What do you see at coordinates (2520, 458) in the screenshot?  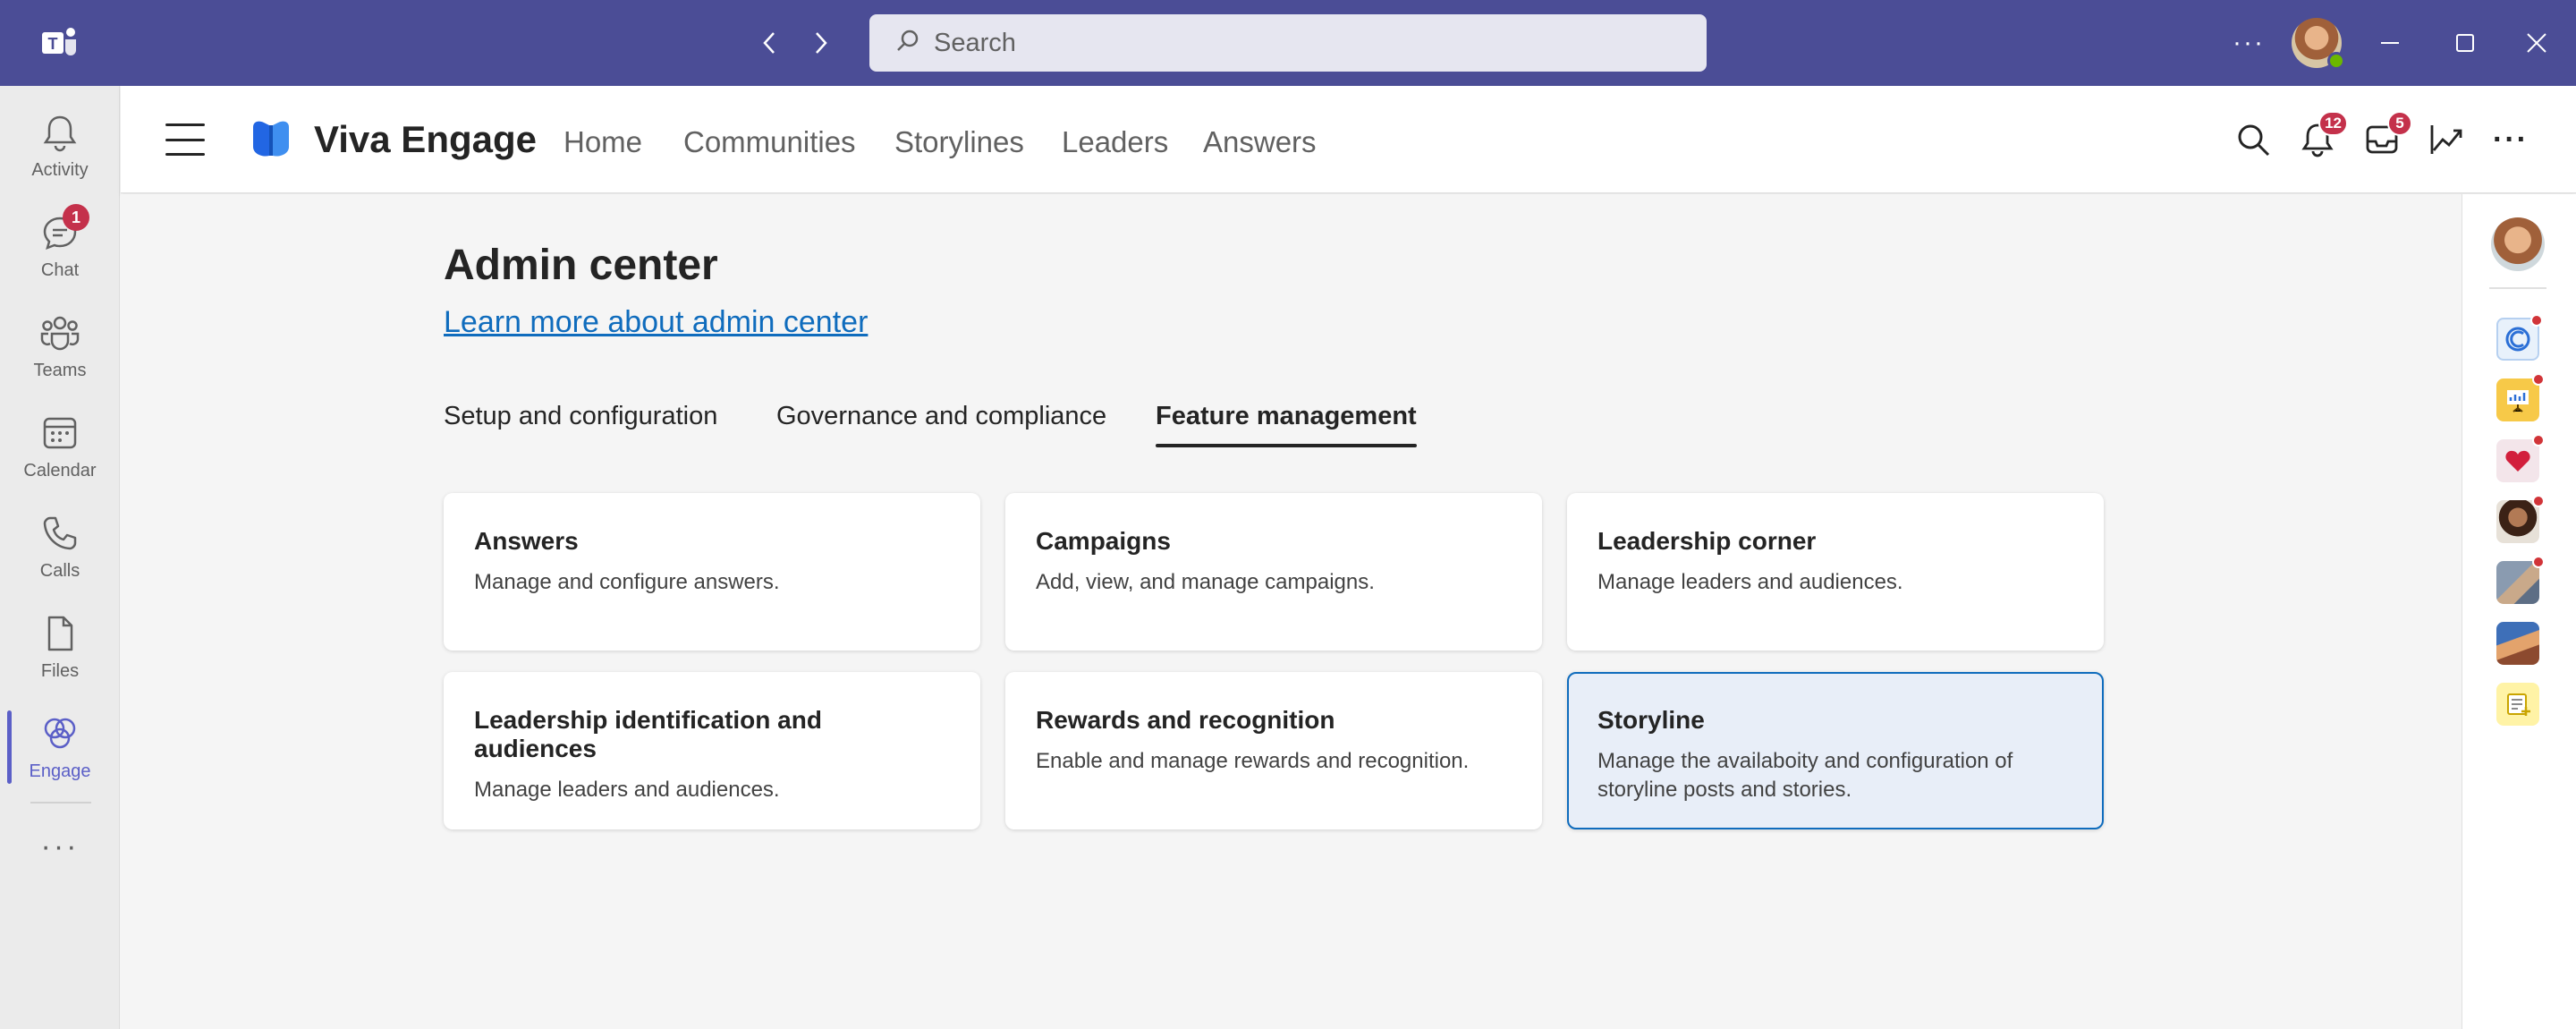 I see `app-heart-icon` at bounding box center [2520, 458].